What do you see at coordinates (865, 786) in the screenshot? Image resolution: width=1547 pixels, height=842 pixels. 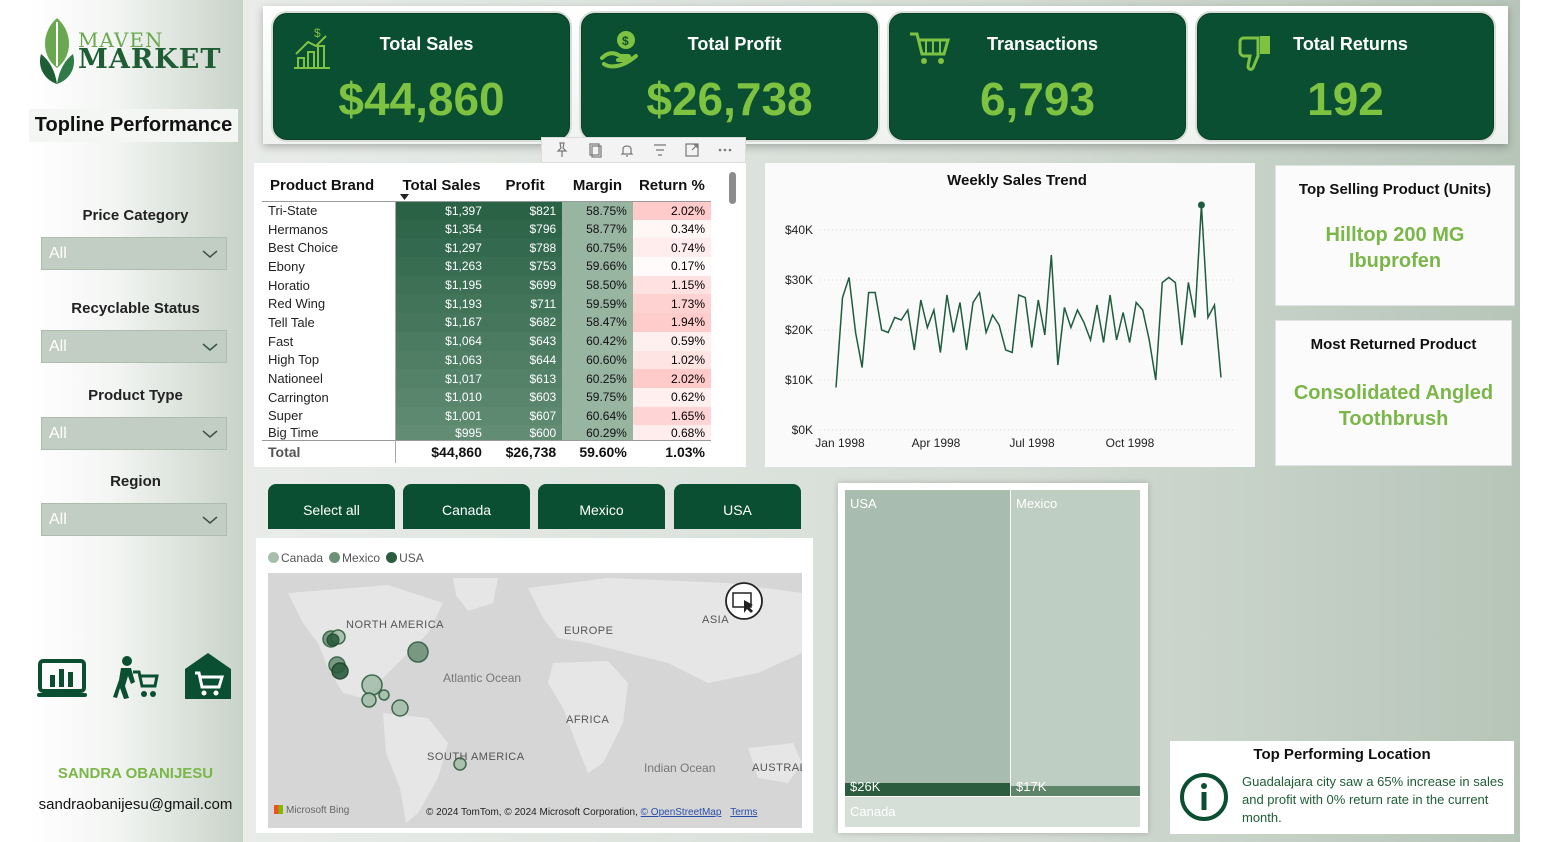 I see `treemap-value-usa: $26K` at bounding box center [865, 786].